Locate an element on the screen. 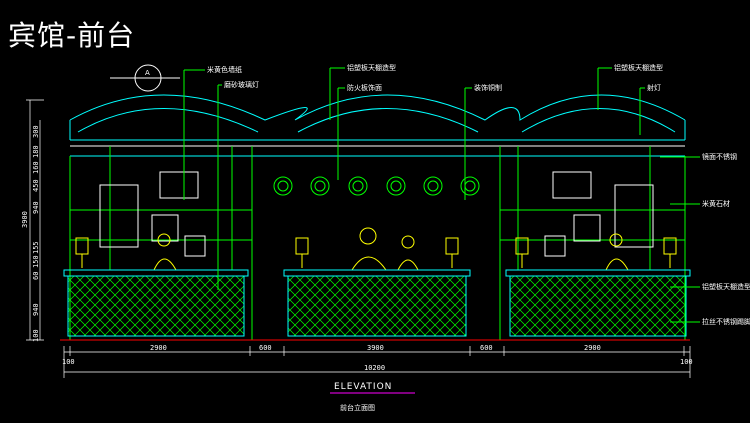  dim-left: 160 is located at coordinates (36, 167).